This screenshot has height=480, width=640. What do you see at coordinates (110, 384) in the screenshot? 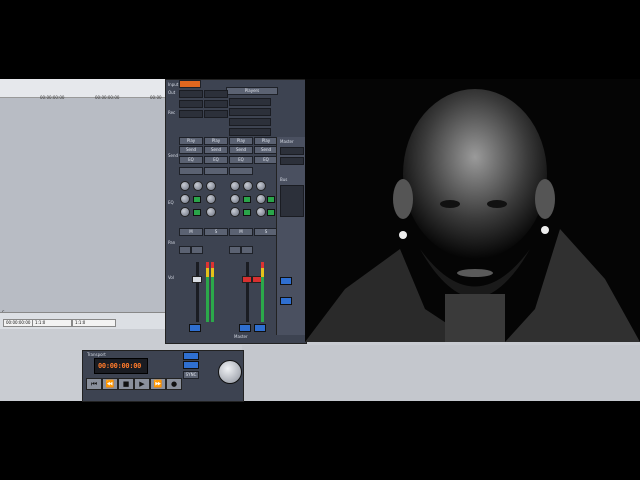
I see `back-button: ⏪` at bounding box center [110, 384].